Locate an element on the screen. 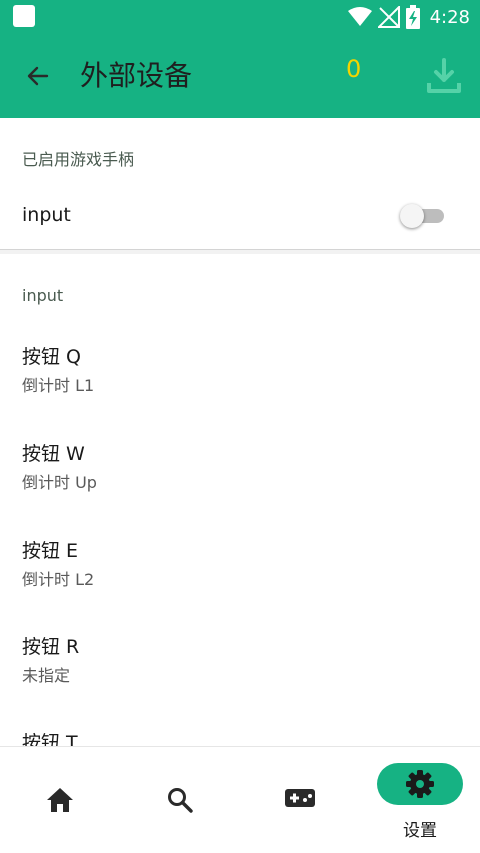 The image size is (480, 853). key-subtitle: 倒计时 L1 is located at coordinates (58, 385).